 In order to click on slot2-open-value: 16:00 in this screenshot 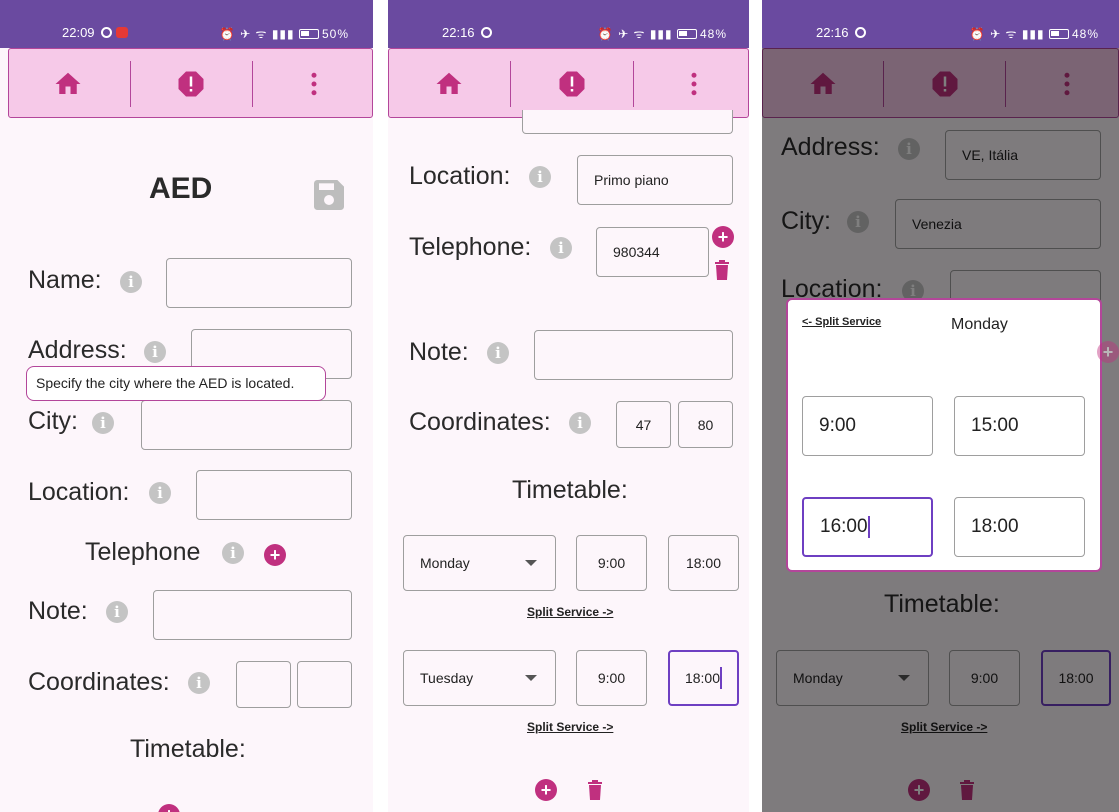, I will do `click(844, 526)`.